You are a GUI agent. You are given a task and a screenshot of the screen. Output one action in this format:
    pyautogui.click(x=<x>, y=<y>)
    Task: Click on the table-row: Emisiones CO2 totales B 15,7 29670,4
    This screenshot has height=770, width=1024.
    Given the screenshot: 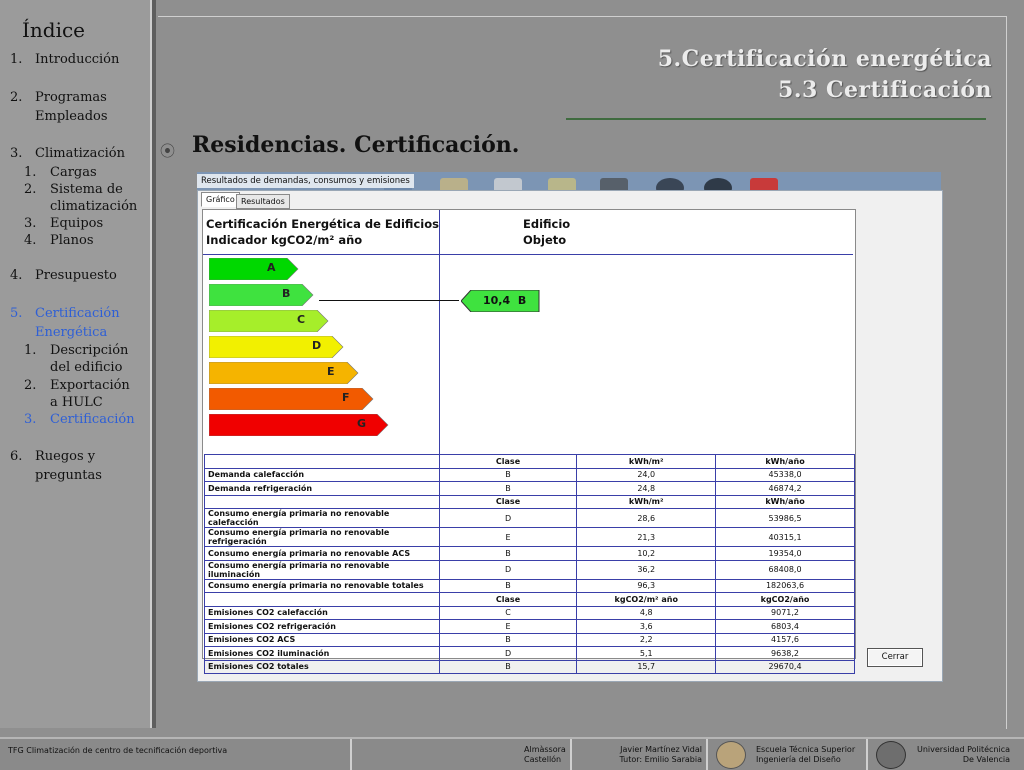 What is the action you would take?
    pyautogui.click(x=529, y=666)
    